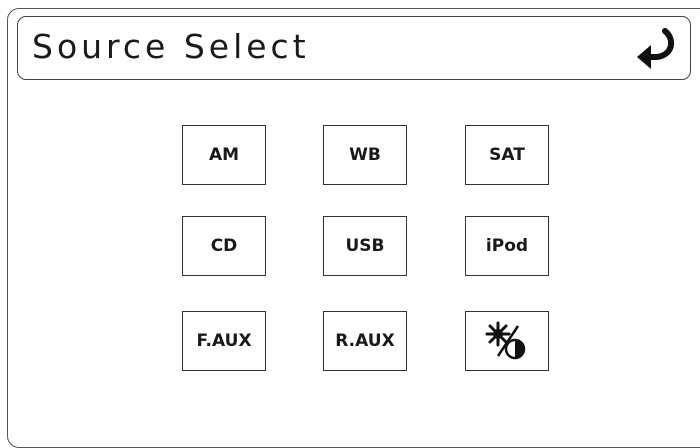 The image size is (700, 448). I want to click on source-cd-label: CD, so click(224, 246).